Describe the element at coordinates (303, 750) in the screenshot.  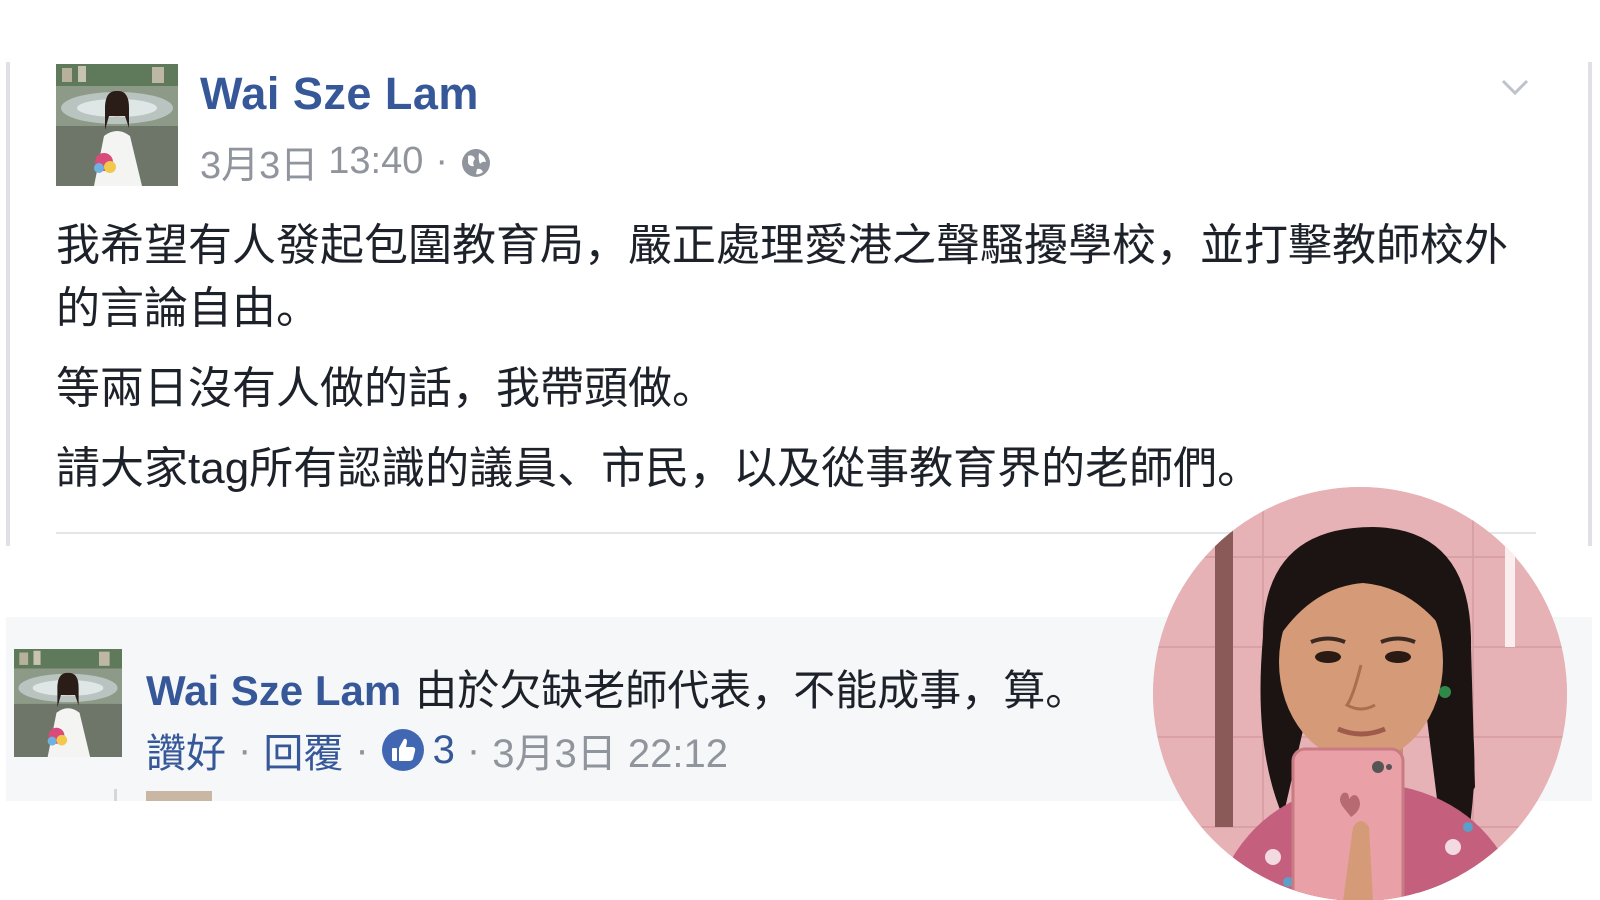
I see `reply-button: 回覆` at that location.